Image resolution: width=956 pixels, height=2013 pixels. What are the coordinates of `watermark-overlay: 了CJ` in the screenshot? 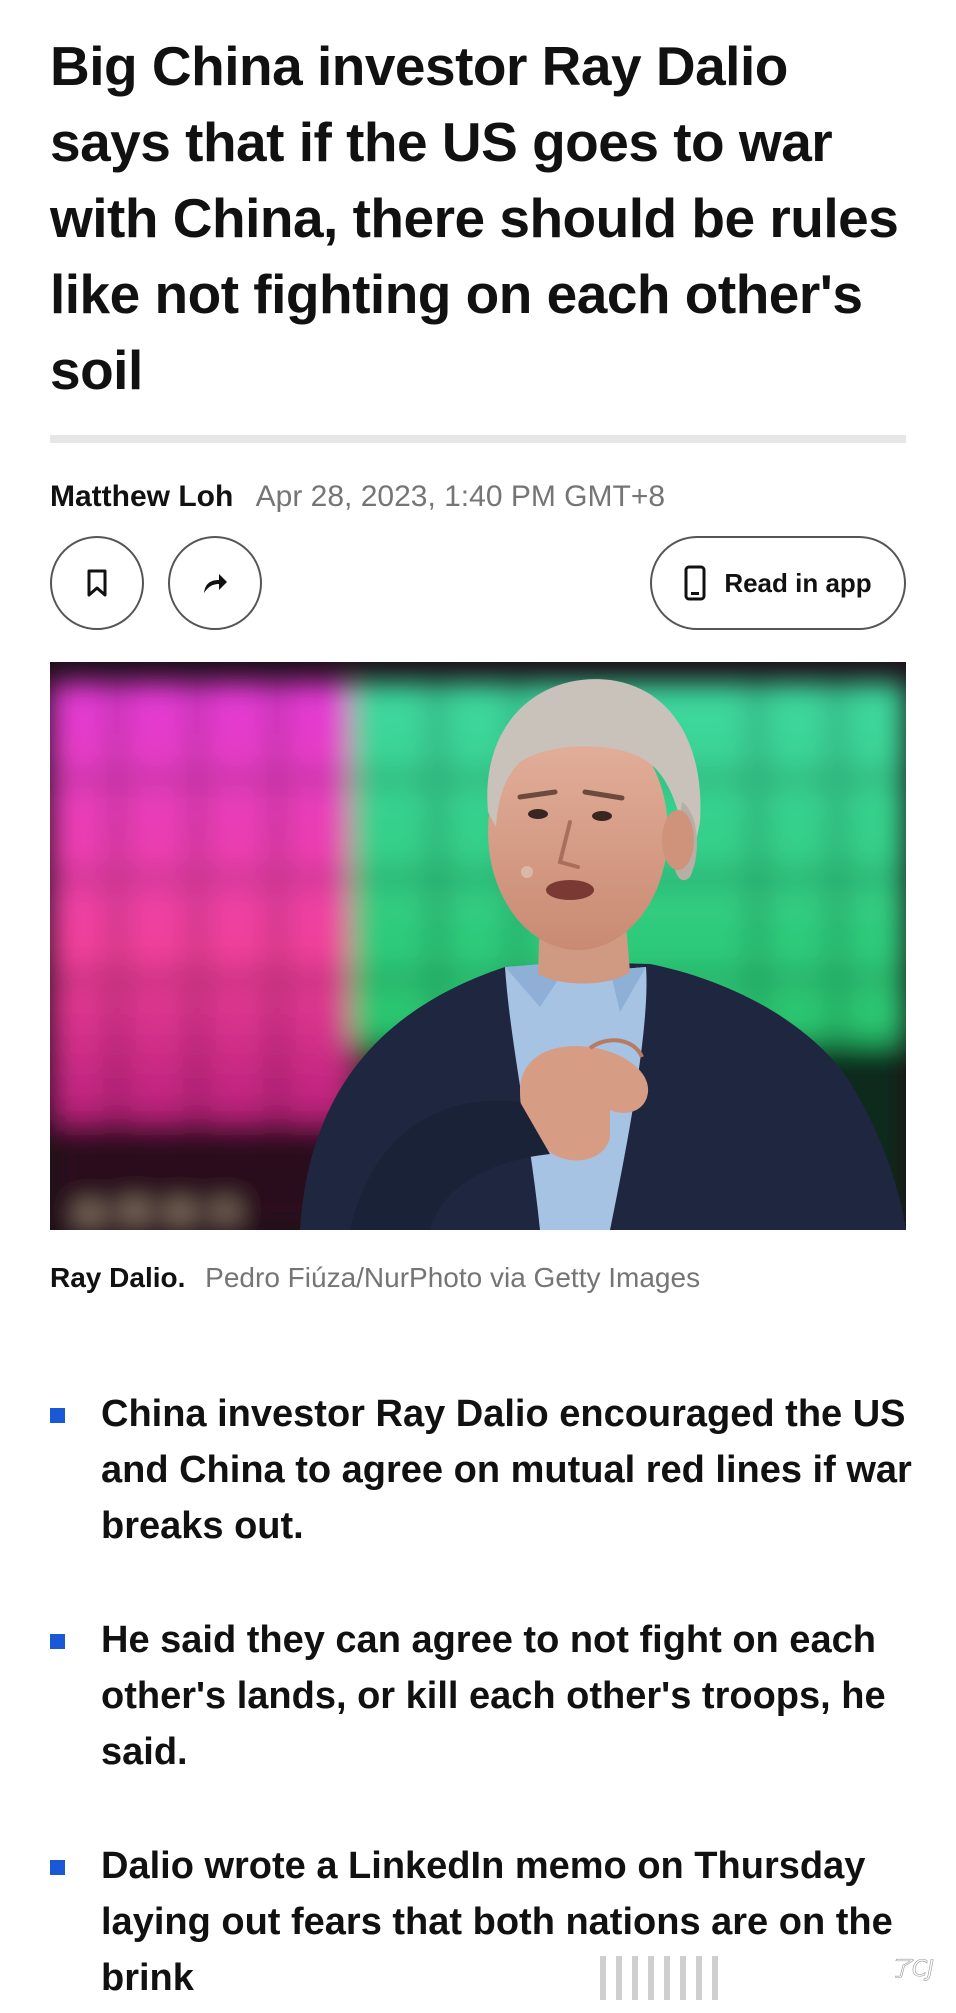 It's located at (758, 1978).